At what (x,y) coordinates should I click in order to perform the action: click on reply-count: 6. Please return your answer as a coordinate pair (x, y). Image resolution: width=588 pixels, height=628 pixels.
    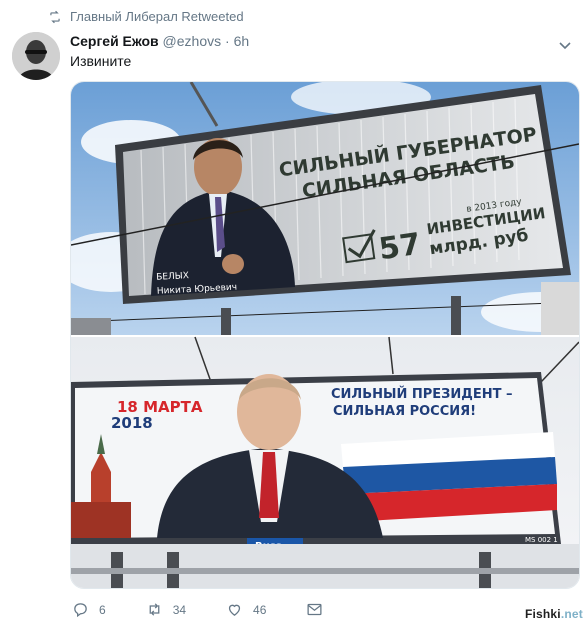
    Looking at the image, I should click on (102, 609).